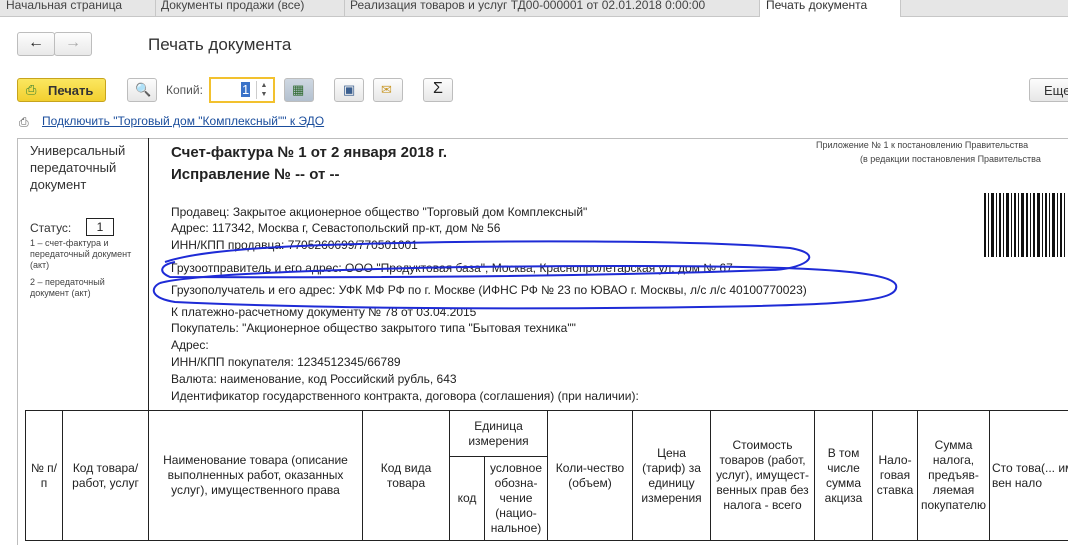 This screenshot has width=1068, height=545. I want to click on arrow-left-icon: ←, so click(36, 42).